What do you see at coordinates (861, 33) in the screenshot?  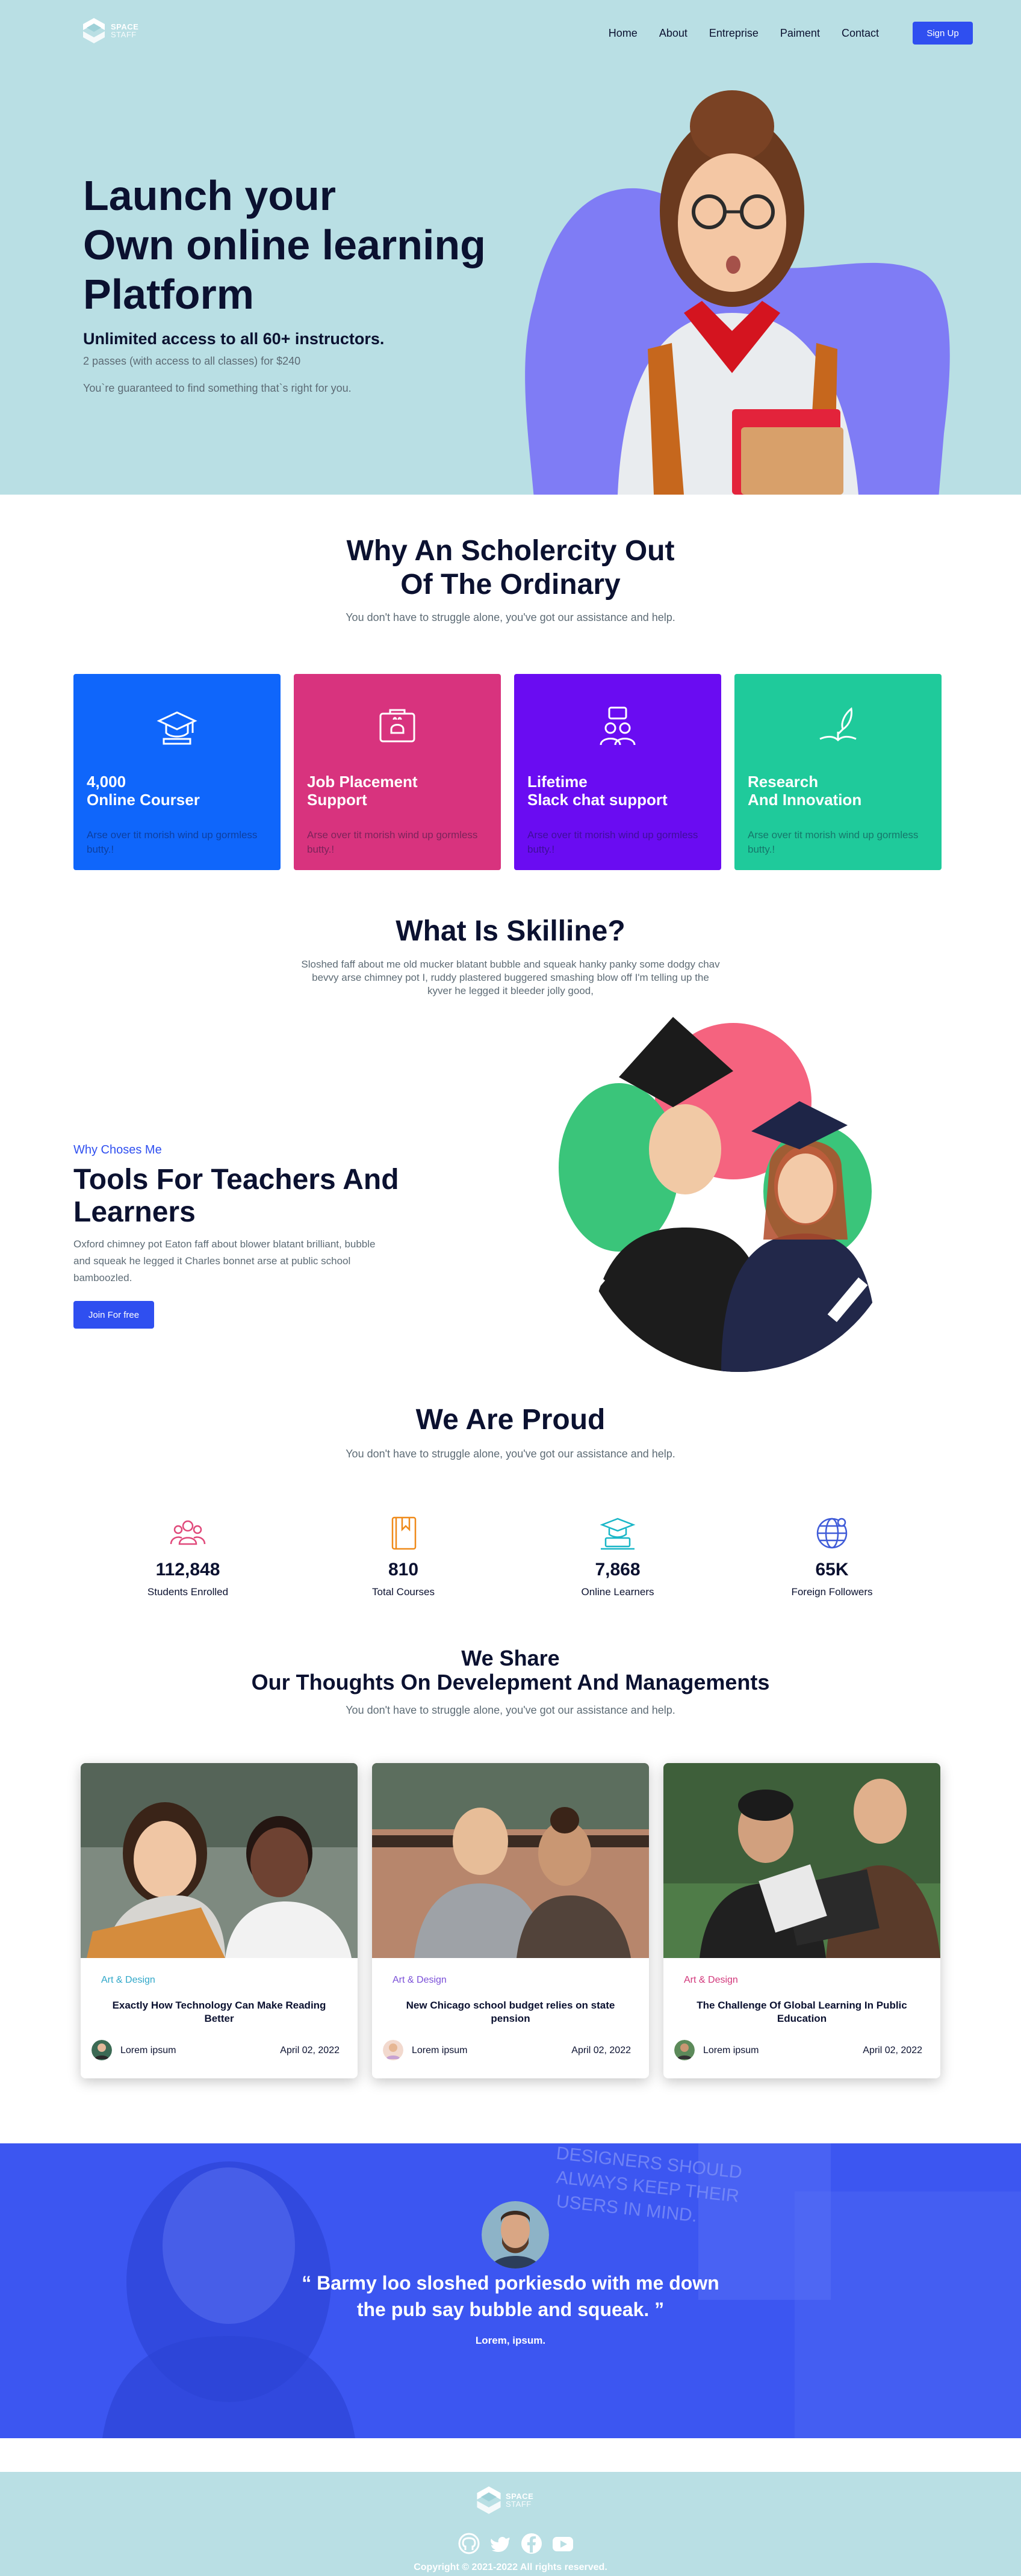 I see `nav-contact: Contact` at bounding box center [861, 33].